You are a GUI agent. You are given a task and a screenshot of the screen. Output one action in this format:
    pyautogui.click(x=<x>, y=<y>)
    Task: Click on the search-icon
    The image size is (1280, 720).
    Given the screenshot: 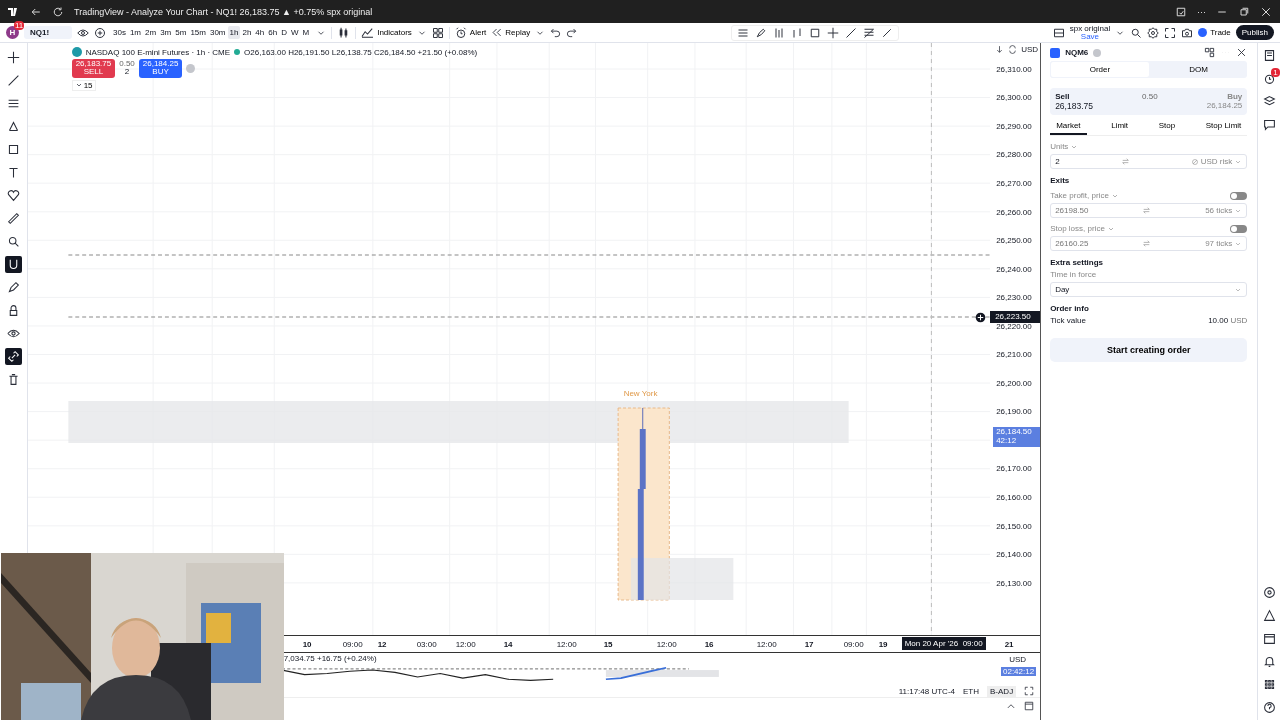 What is the action you would take?
    pyautogui.click(x=1136, y=32)
    